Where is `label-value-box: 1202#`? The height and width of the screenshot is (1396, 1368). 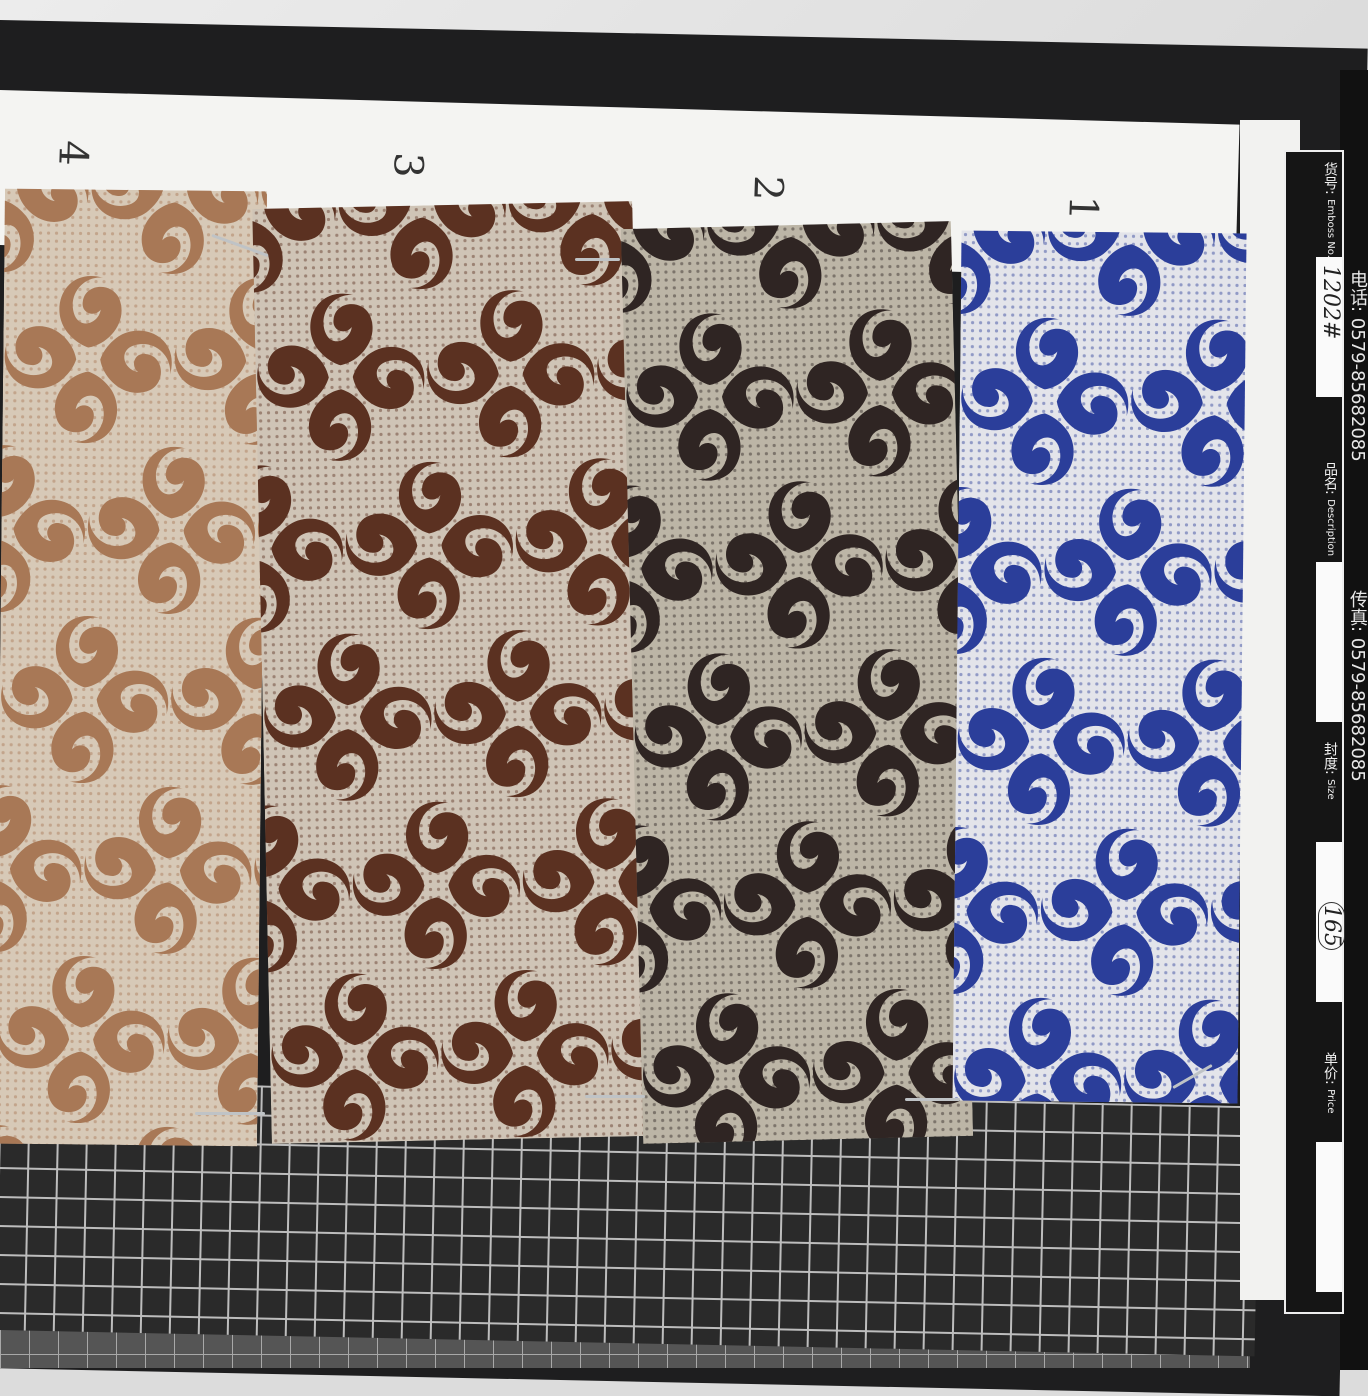 label-value-box: 1202# is located at coordinates (1329, 327).